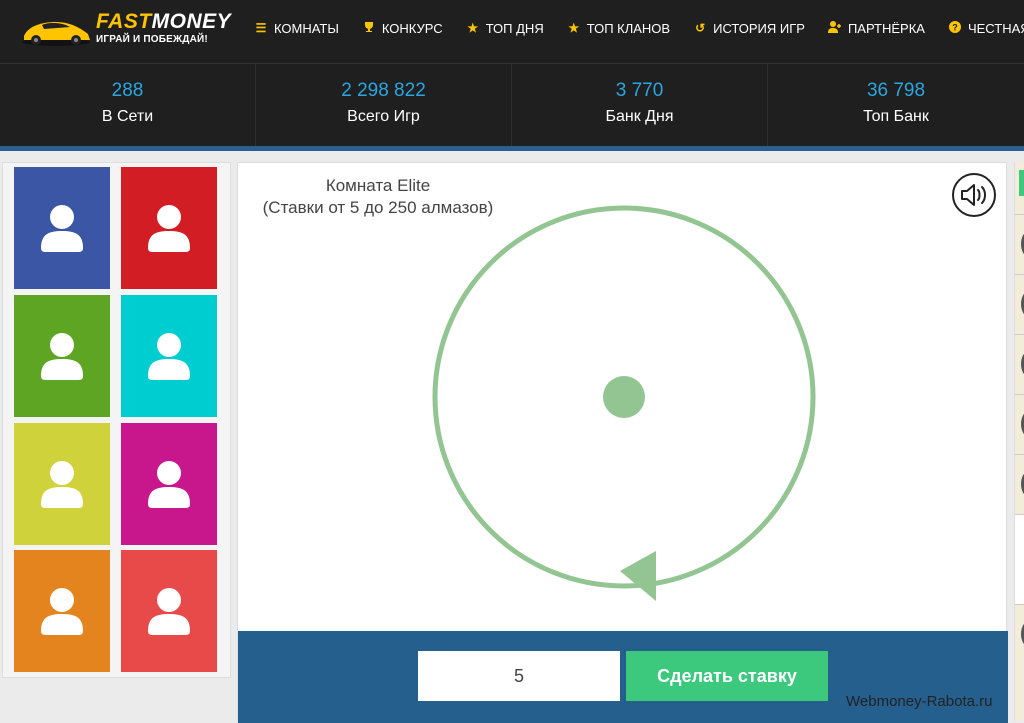 This screenshot has width=1024, height=723. I want to click on speaker-icon, so click(973, 195).